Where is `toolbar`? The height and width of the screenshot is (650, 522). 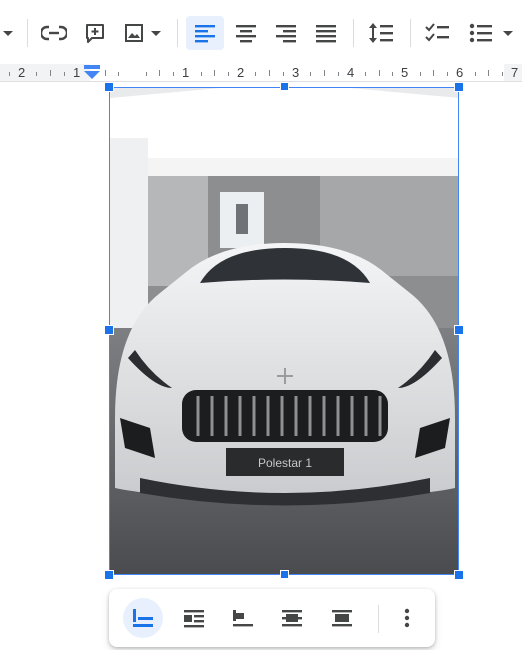
toolbar is located at coordinates (261, 32).